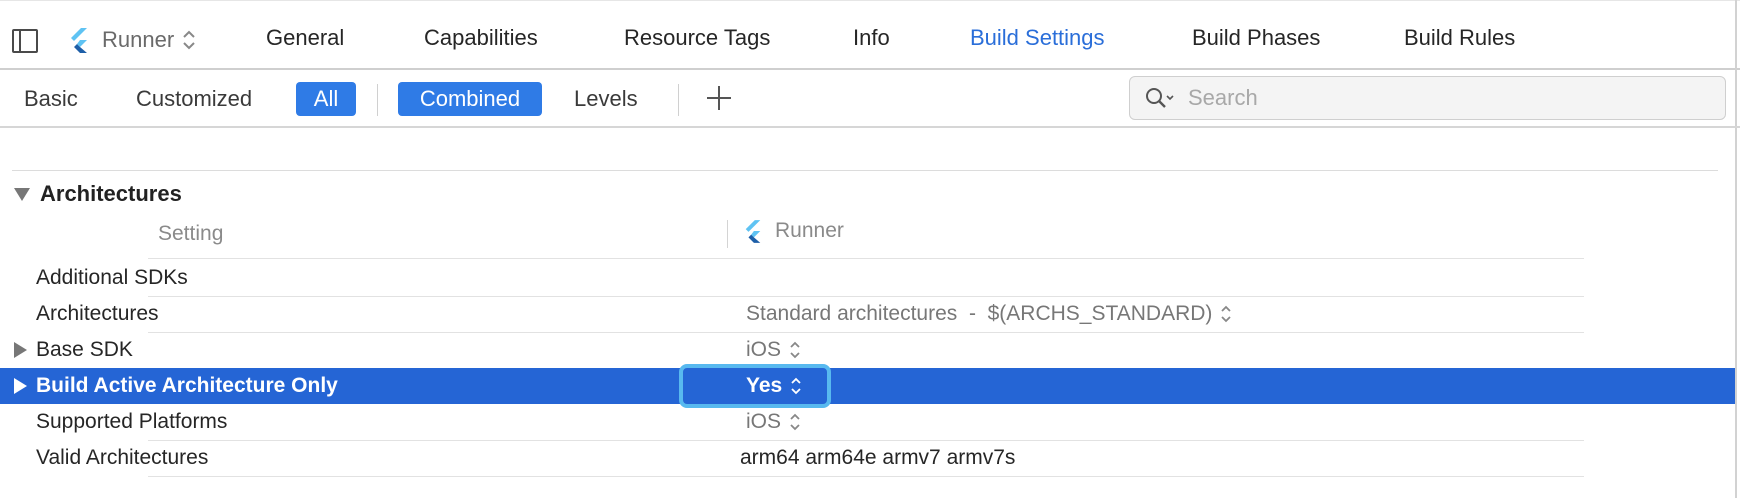  What do you see at coordinates (112, 277) in the screenshot?
I see `setting-name: Additional SDKs` at bounding box center [112, 277].